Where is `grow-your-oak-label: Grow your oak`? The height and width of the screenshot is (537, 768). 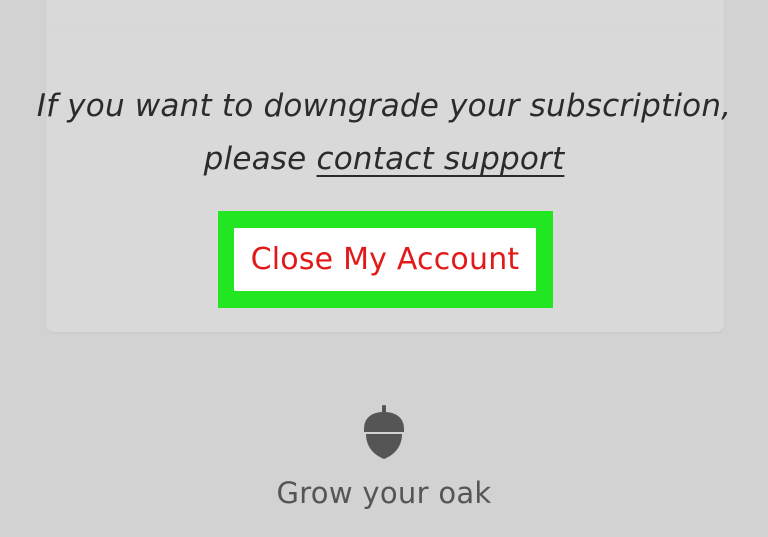 grow-your-oak-label: Grow your oak is located at coordinates (384, 493).